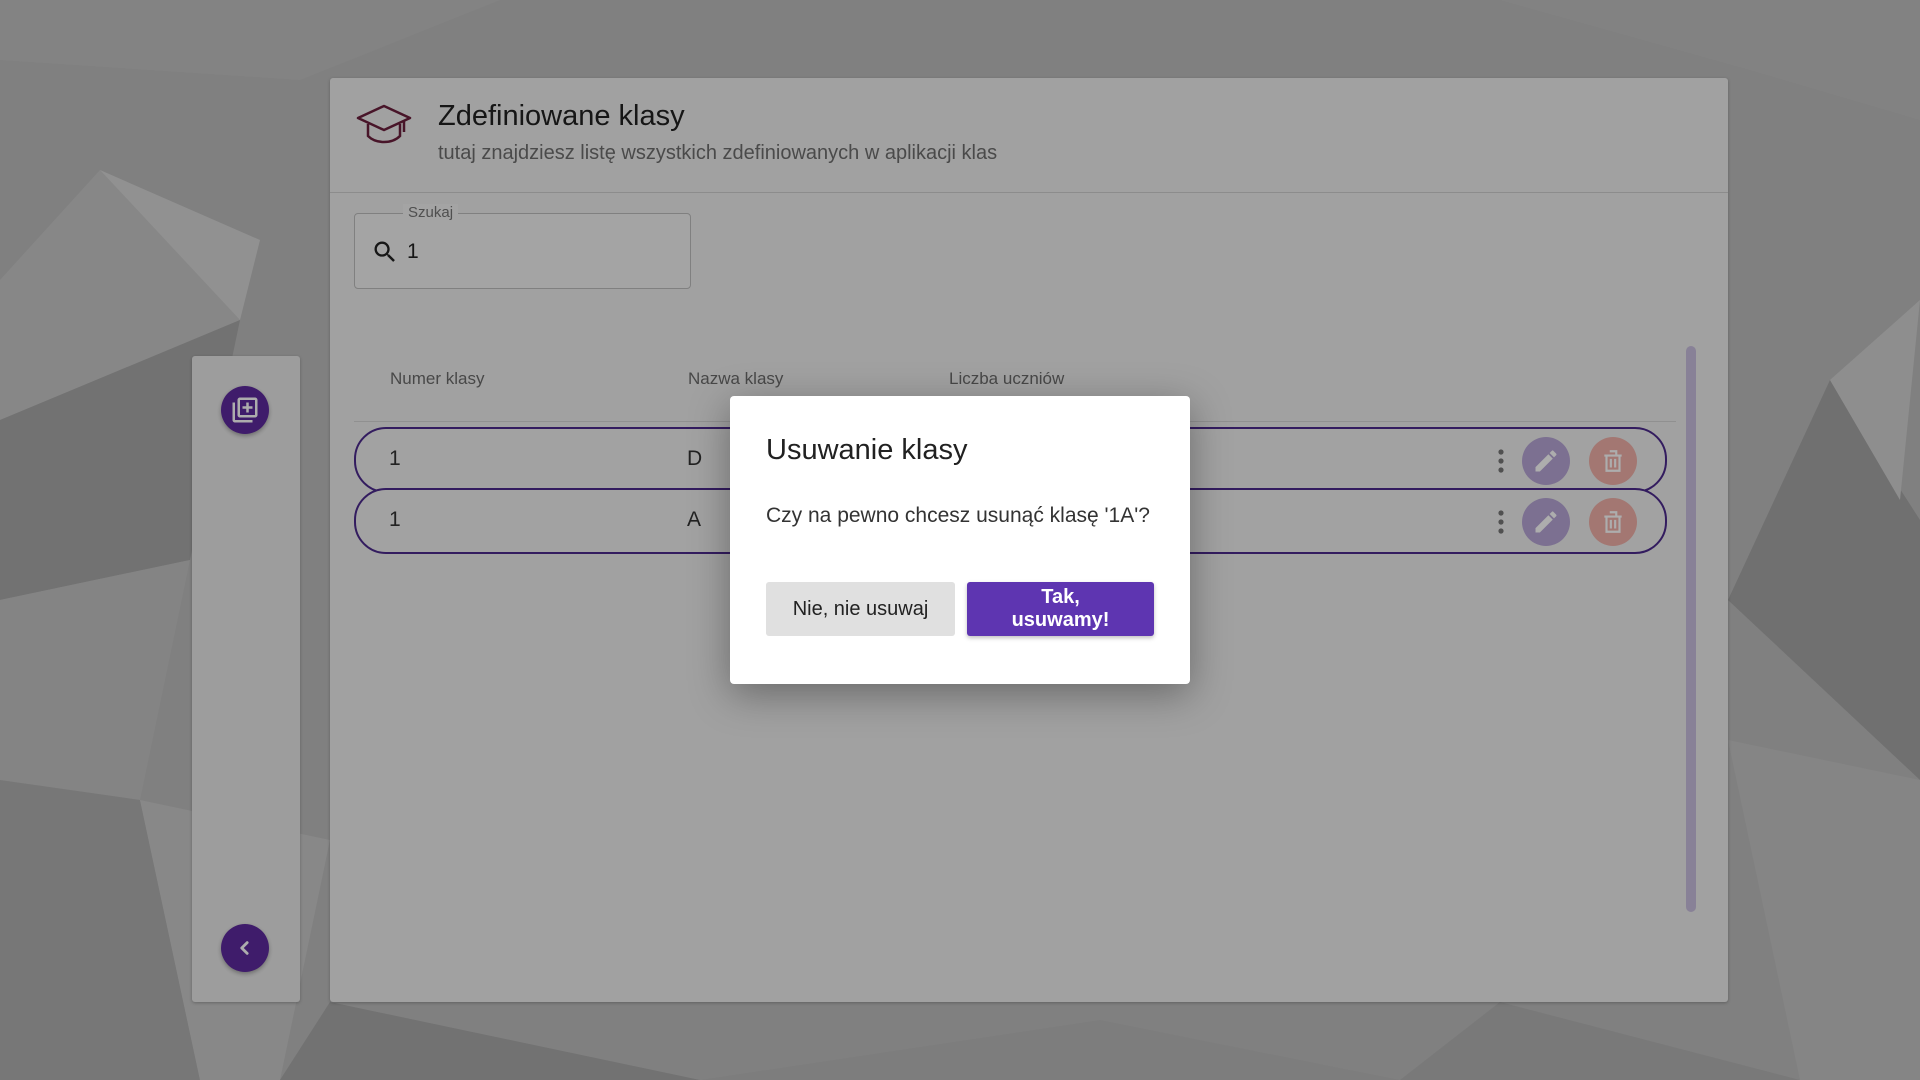 The image size is (1920, 1080). Describe the element at coordinates (867, 450) in the screenshot. I see `dialog-title: Usuwanie klasy` at that location.